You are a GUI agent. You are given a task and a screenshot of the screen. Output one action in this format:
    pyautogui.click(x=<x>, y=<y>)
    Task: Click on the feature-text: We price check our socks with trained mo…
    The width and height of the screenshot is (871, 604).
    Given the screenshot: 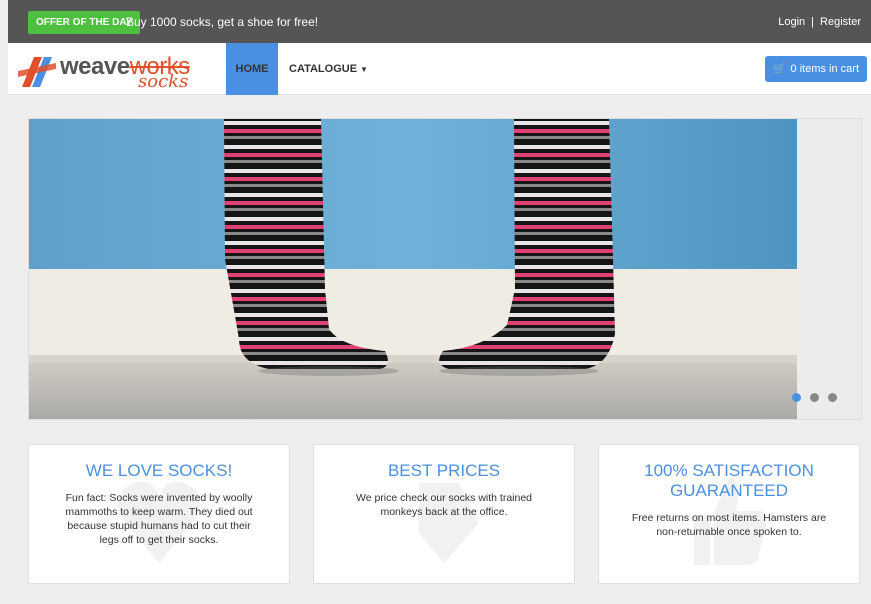 What is the action you would take?
    pyautogui.click(x=444, y=505)
    